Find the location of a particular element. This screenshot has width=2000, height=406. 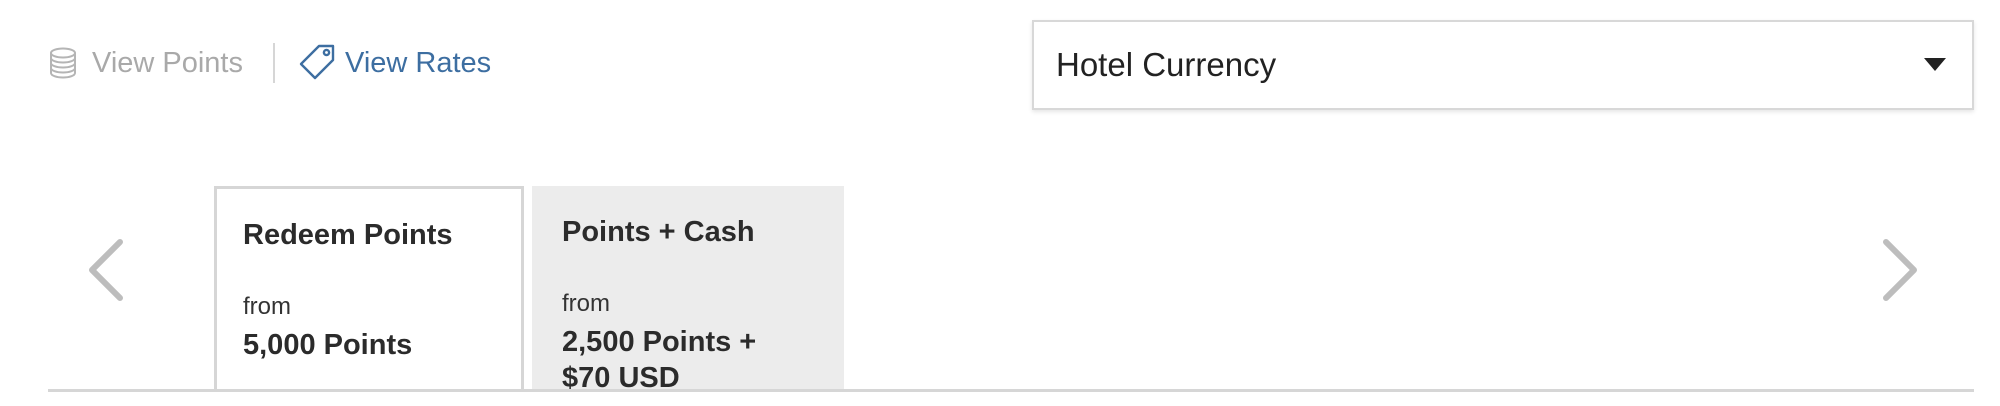

rate-tab-title: Points + Cash is located at coordinates (658, 232).